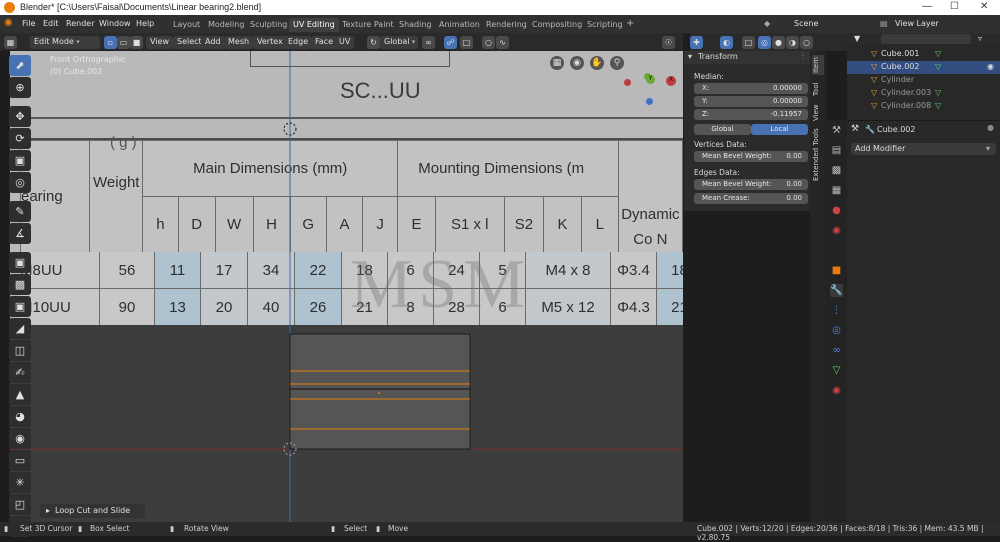  What do you see at coordinates (649, 101) in the screenshot?
I see `axis-z-icon` at bounding box center [649, 101].